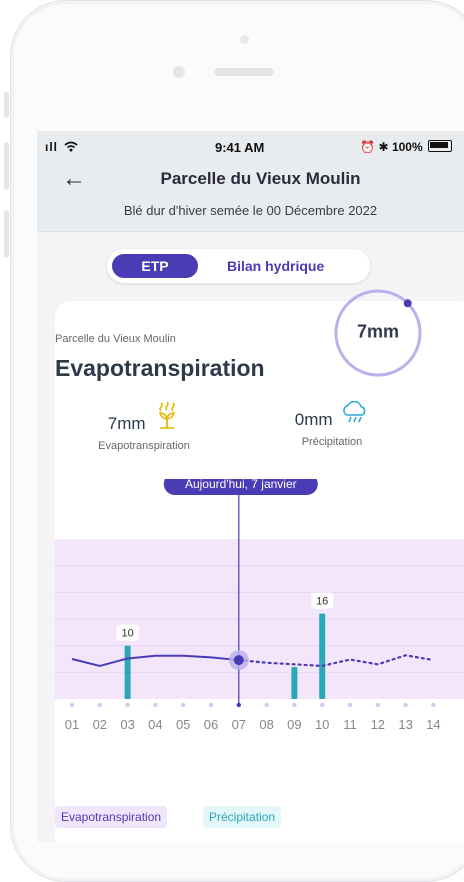 This screenshot has height=882, width=464. What do you see at coordinates (160, 368) in the screenshot?
I see `card-title: Evapotranspiration` at bounding box center [160, 368].